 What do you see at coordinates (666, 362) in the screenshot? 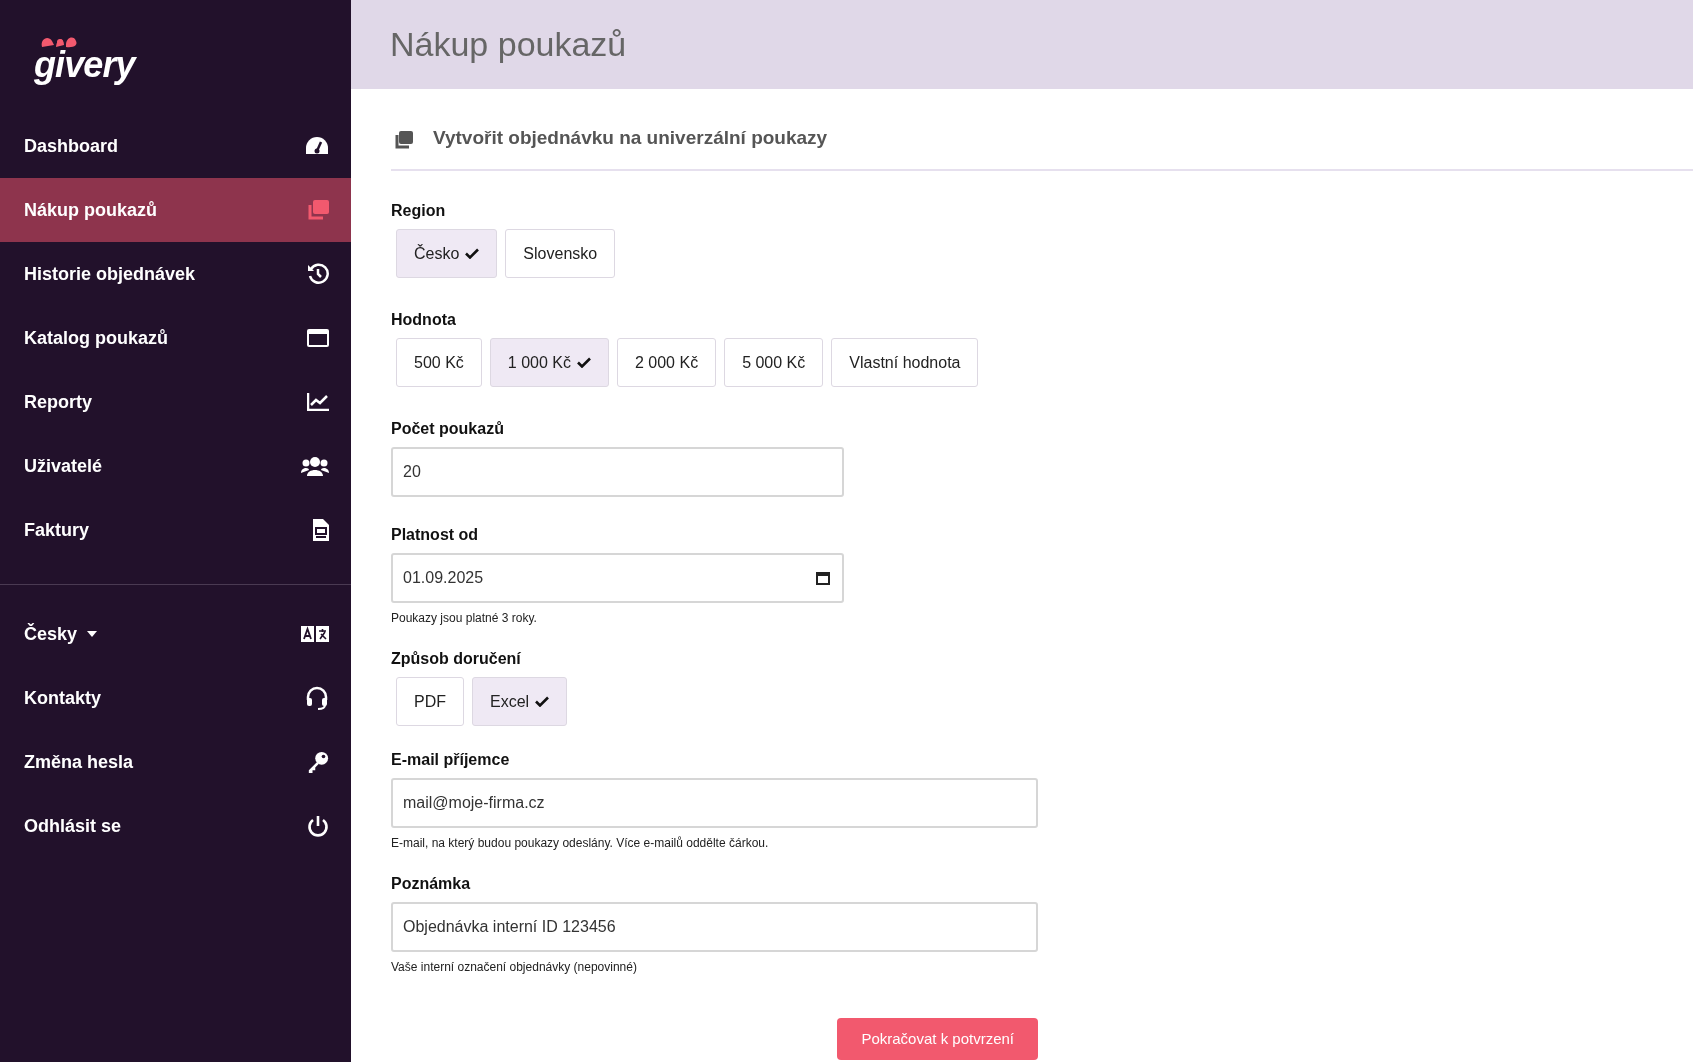
I see `option-button: 2 000 Kč` at bounding box center [666, 362].